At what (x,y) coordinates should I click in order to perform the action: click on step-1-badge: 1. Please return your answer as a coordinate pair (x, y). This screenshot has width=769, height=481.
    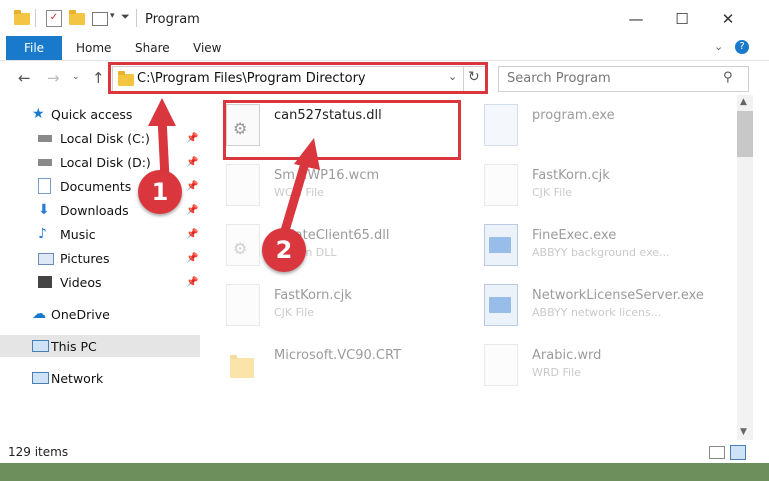
    Looking at the image, I should click on (160, 192).